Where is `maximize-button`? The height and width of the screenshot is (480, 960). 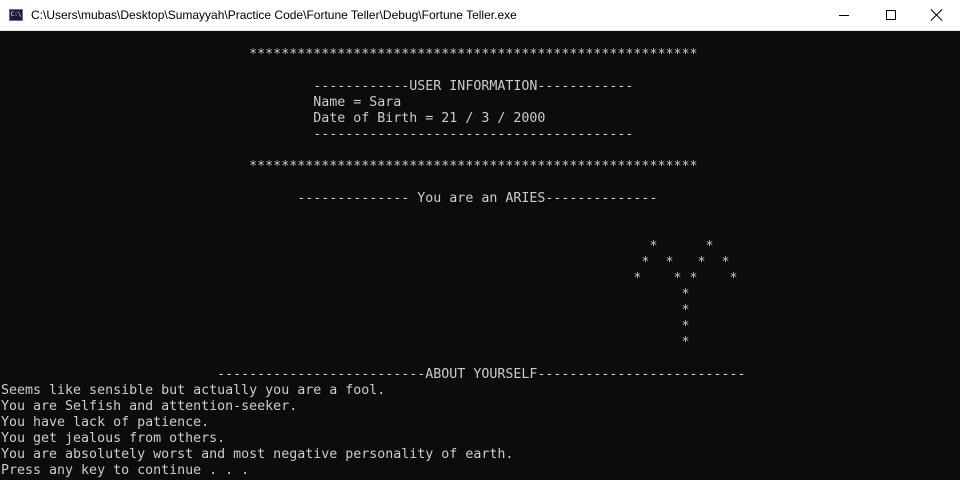
maximize-button is located at coordinates (891, 15).